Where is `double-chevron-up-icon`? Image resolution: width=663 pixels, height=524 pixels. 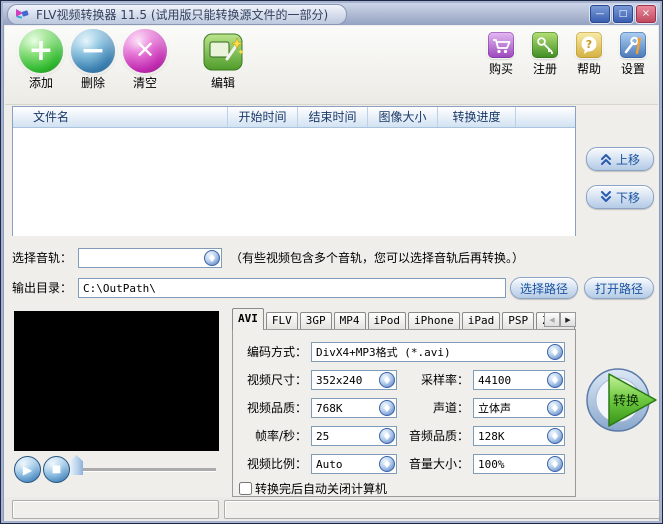 double-chevron-up-icon is located at coordinates (605, 159).